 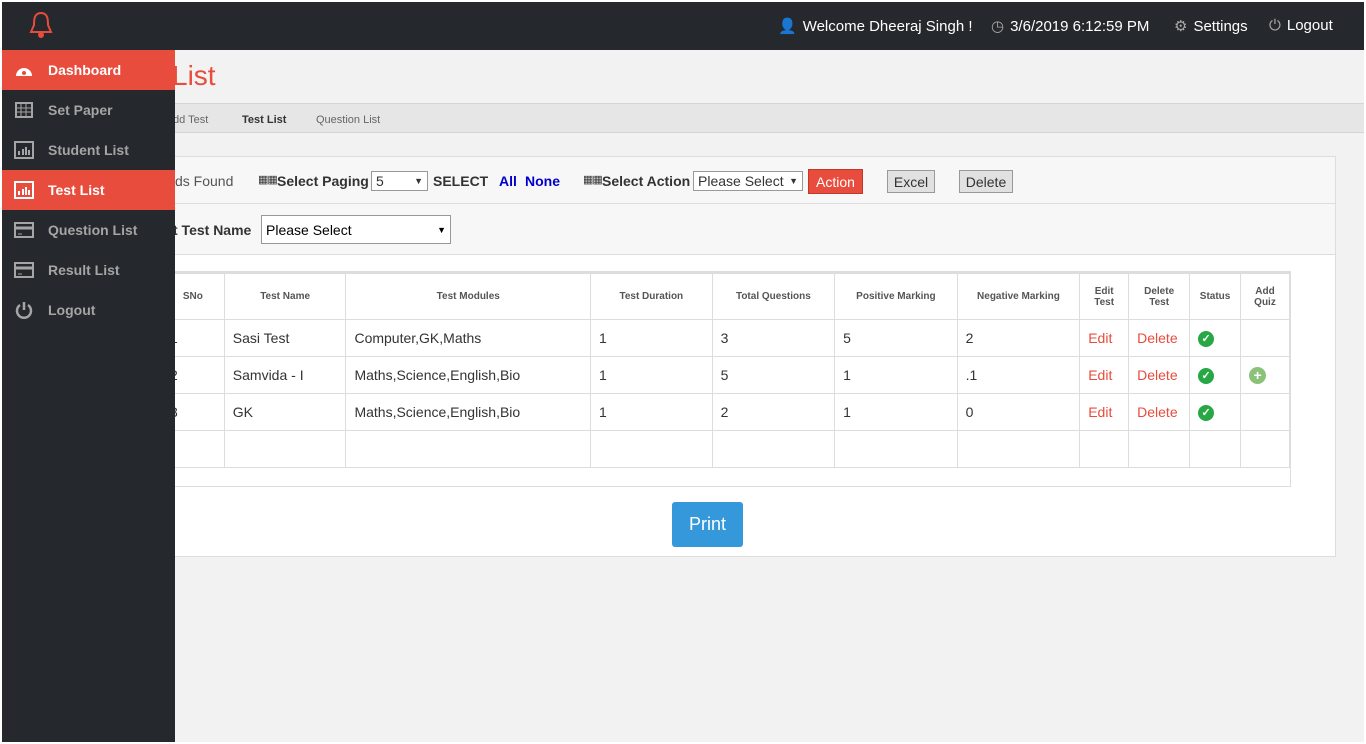 I want to click on cell-negative: .1, so click(x=1018, y=375).